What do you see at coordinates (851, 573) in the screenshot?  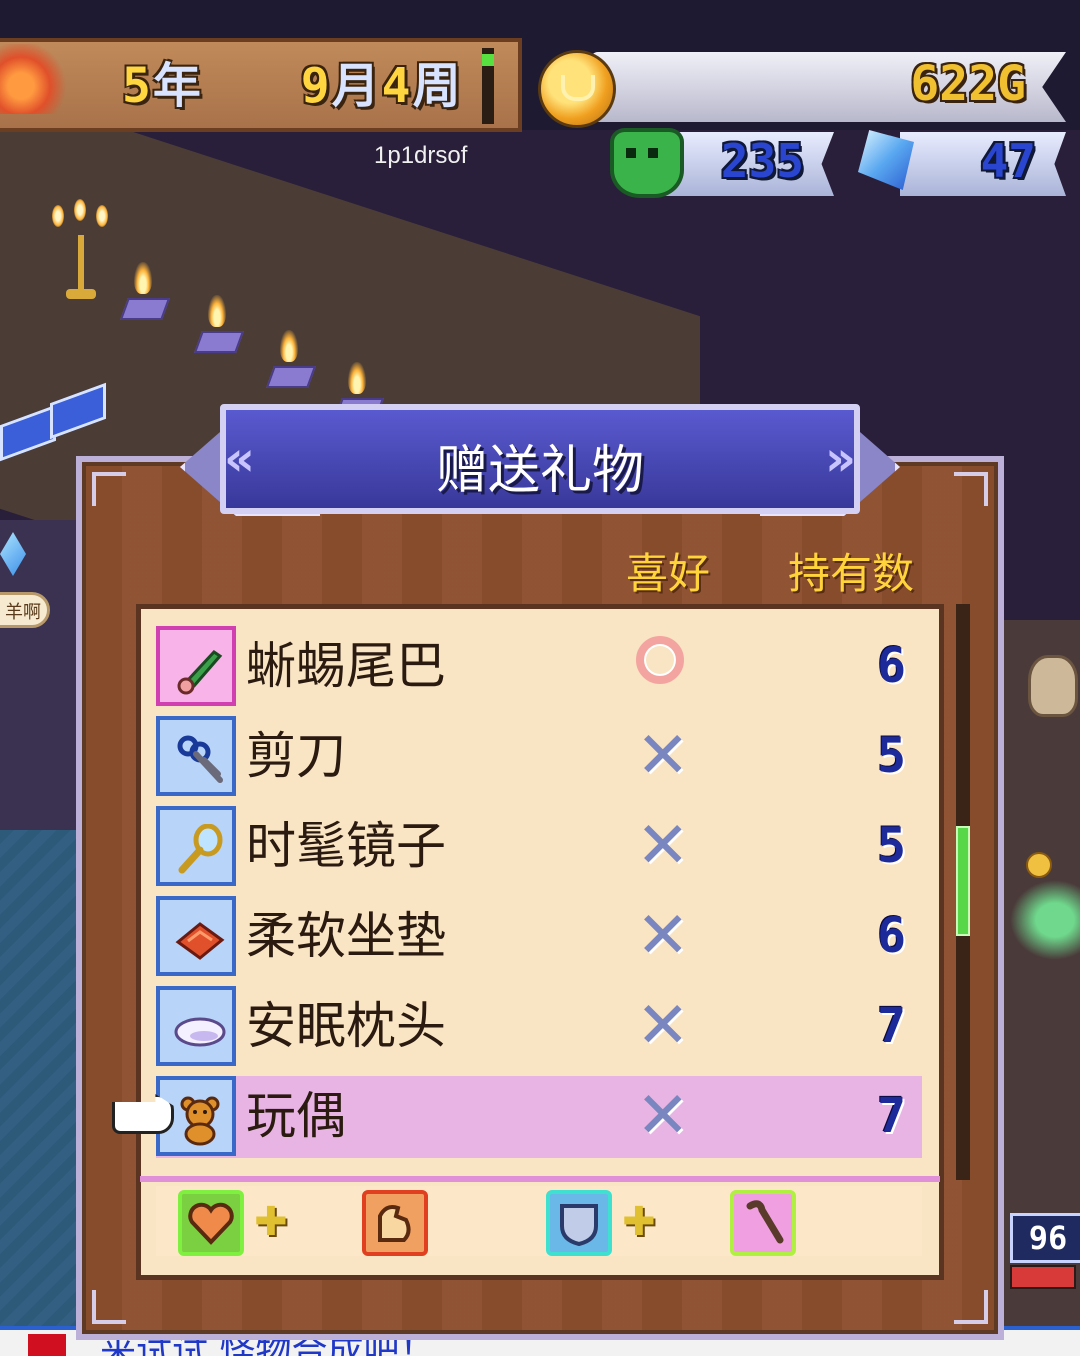 I see `column-header-owned: 持有数` at bounding box center [851, 573].